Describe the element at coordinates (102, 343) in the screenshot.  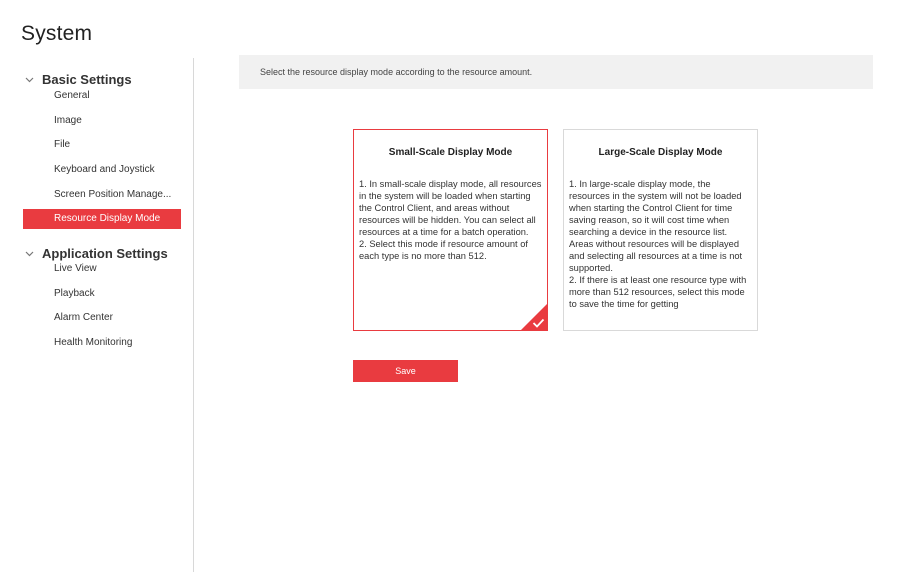
I see `sidebar-item-health-monitoring: Health Monitoring` at that location.